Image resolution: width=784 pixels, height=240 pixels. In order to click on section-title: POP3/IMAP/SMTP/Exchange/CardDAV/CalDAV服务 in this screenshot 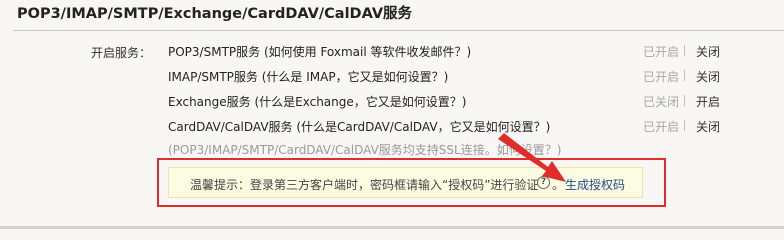, I will do `click(215, 14)`.